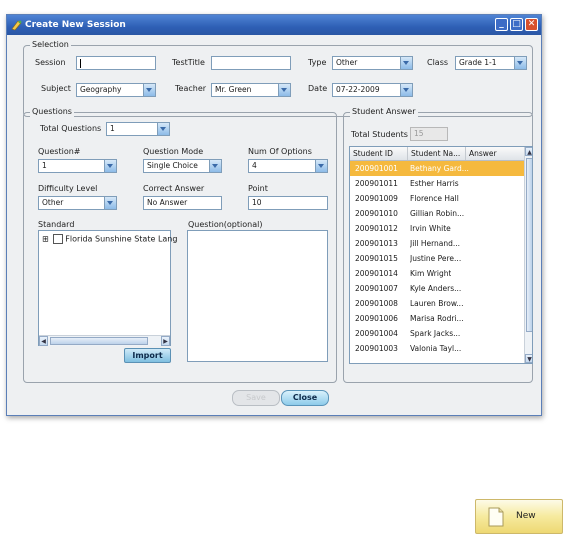  What do you see at coordinates (516, 24) in the screenshot?
I see `maximize-button: □` at bounding box center [516, 24].